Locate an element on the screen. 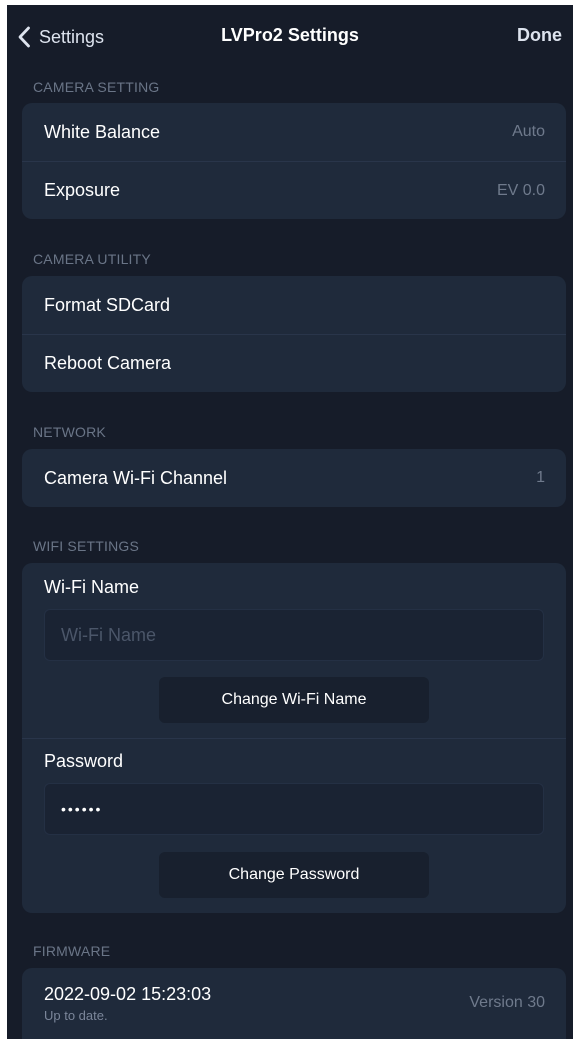 The height and width of the screenshot is (1039, 573). reboot-camera-row: Reboot Camera is located at coordinates (294, 363).